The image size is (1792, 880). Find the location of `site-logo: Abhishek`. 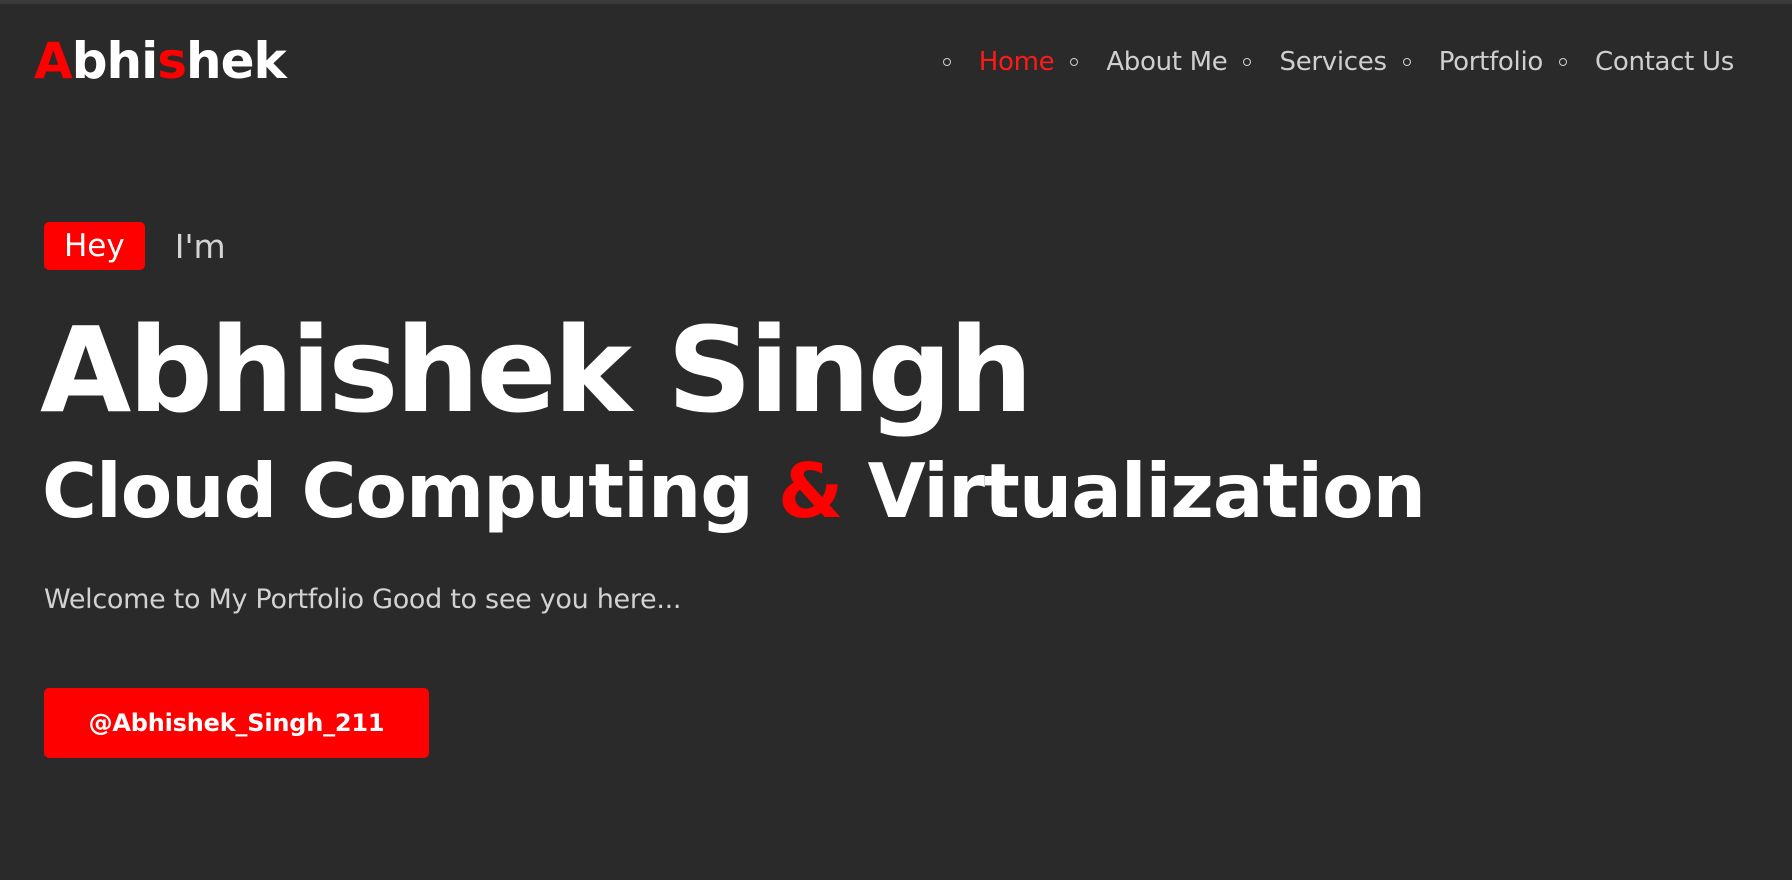

site-logo: Abhishek is located at coordinates (160, 61).